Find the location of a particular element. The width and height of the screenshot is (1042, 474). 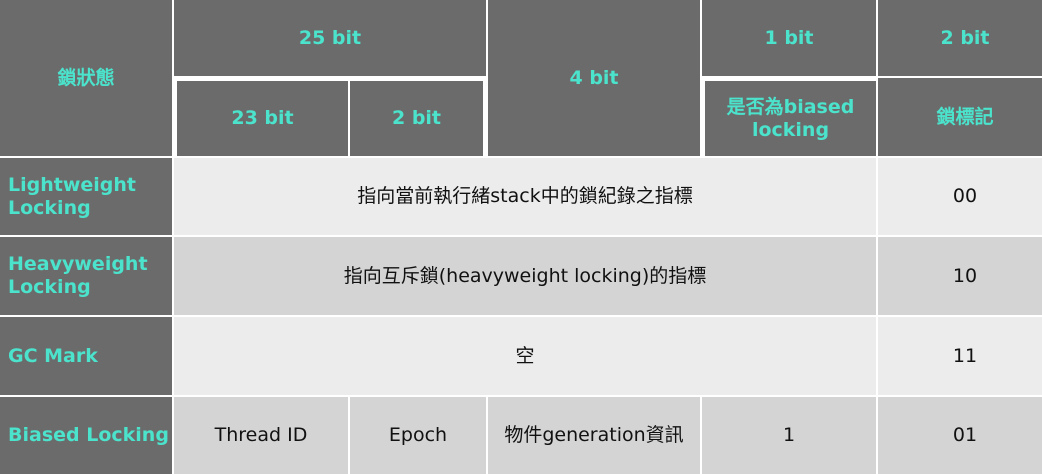

row-biased-bit: 1 is located at coordinates (789, 435).